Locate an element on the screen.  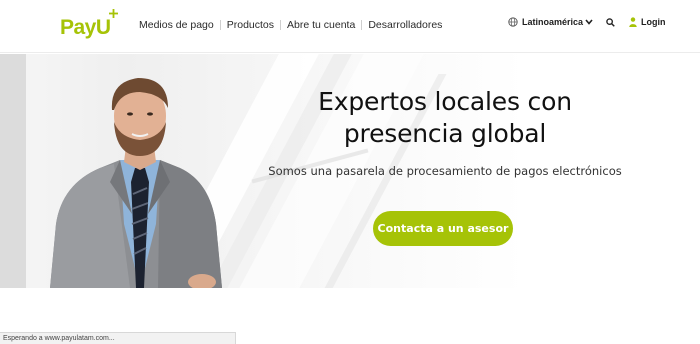
headline-line-1: Expertos locales con is located at coordinates (445, 101).